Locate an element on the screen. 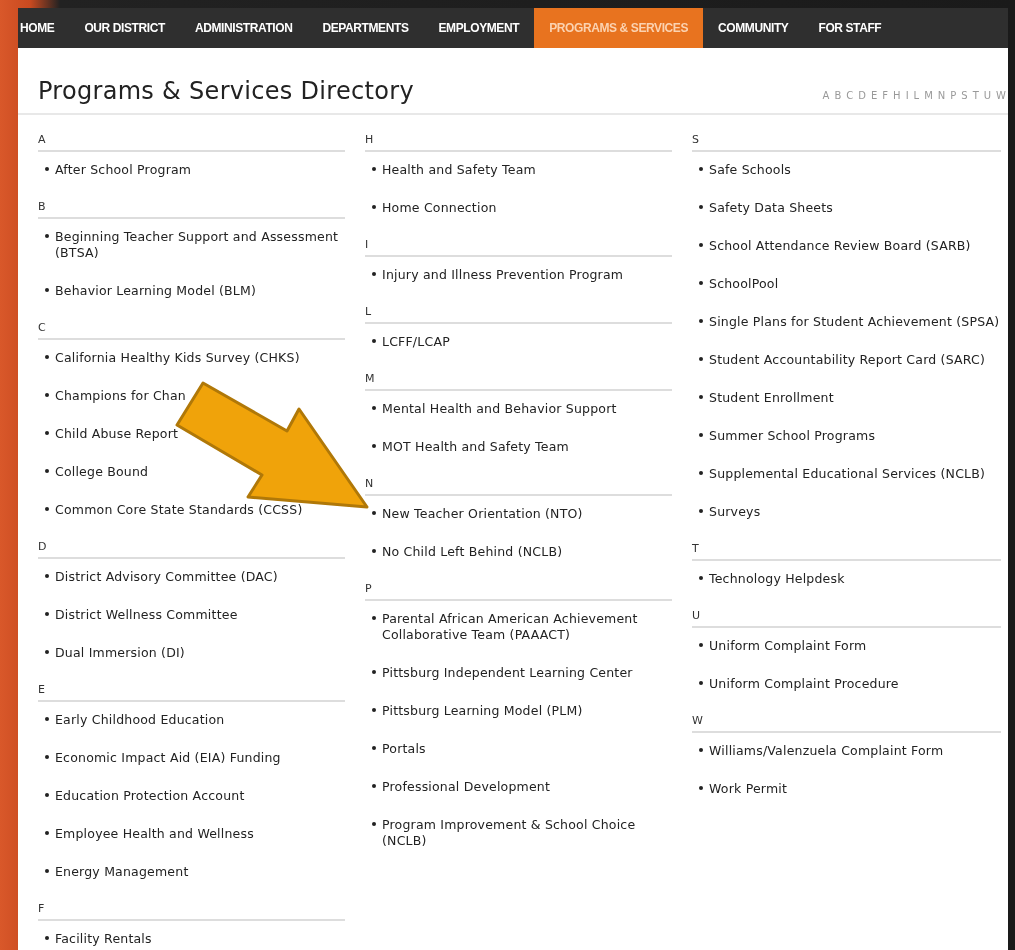 The image size is (1015, 950). directory-link: Safety Data Sheets is located at coordinates (771, 208).